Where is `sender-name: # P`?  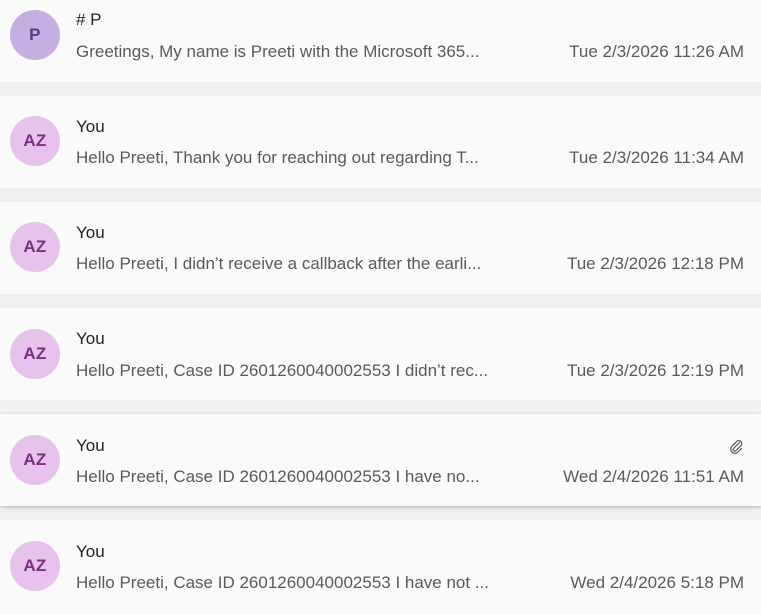
sender-name: # P is located at coordinates (89, 19).